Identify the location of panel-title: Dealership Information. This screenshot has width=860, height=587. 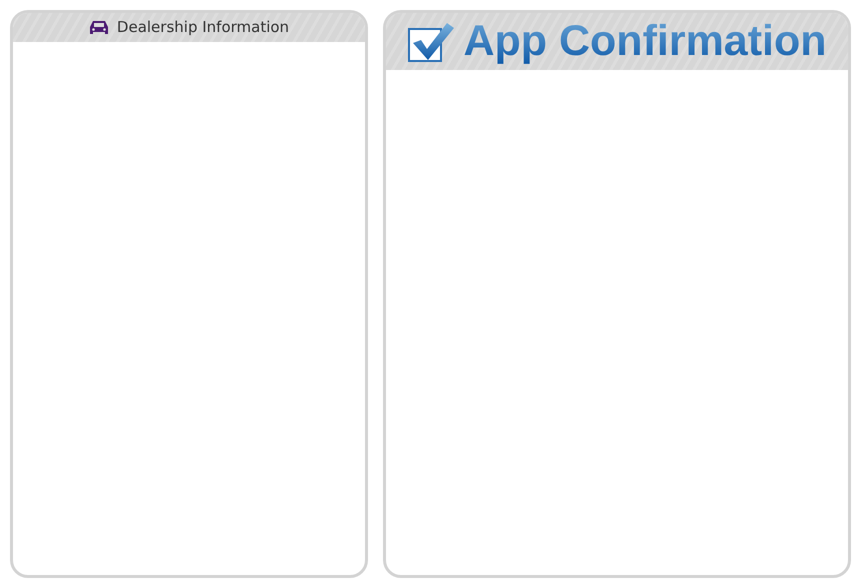
(203, 27).